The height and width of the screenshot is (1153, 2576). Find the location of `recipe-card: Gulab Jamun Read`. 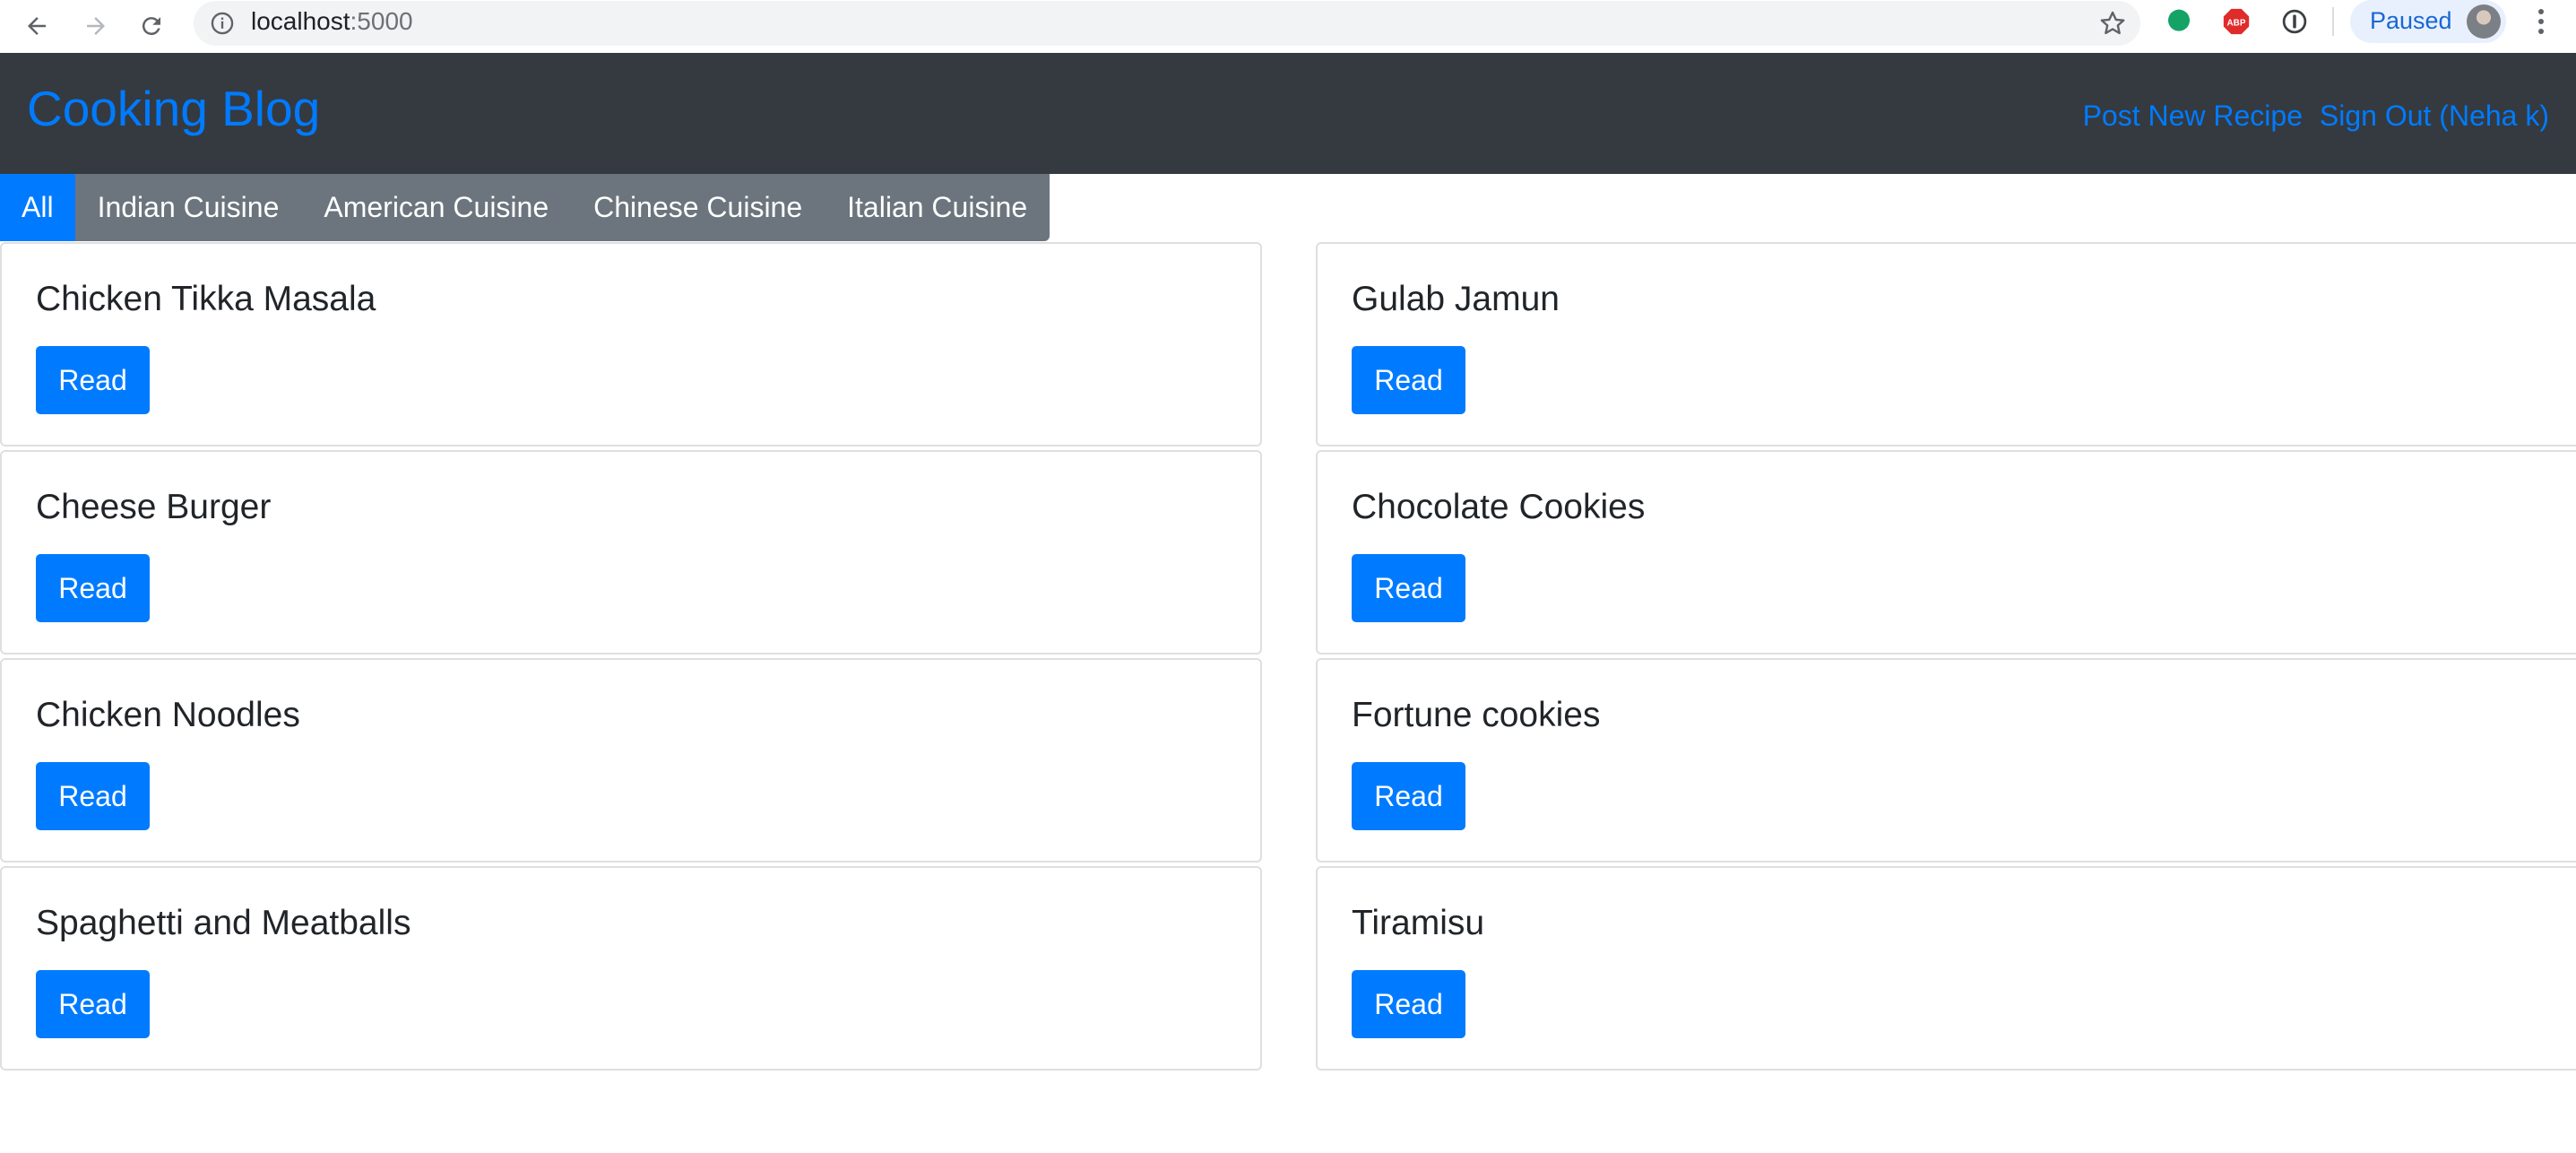

recipe-card: Gulab Jamun Read is located at coordinates (1946, 344).